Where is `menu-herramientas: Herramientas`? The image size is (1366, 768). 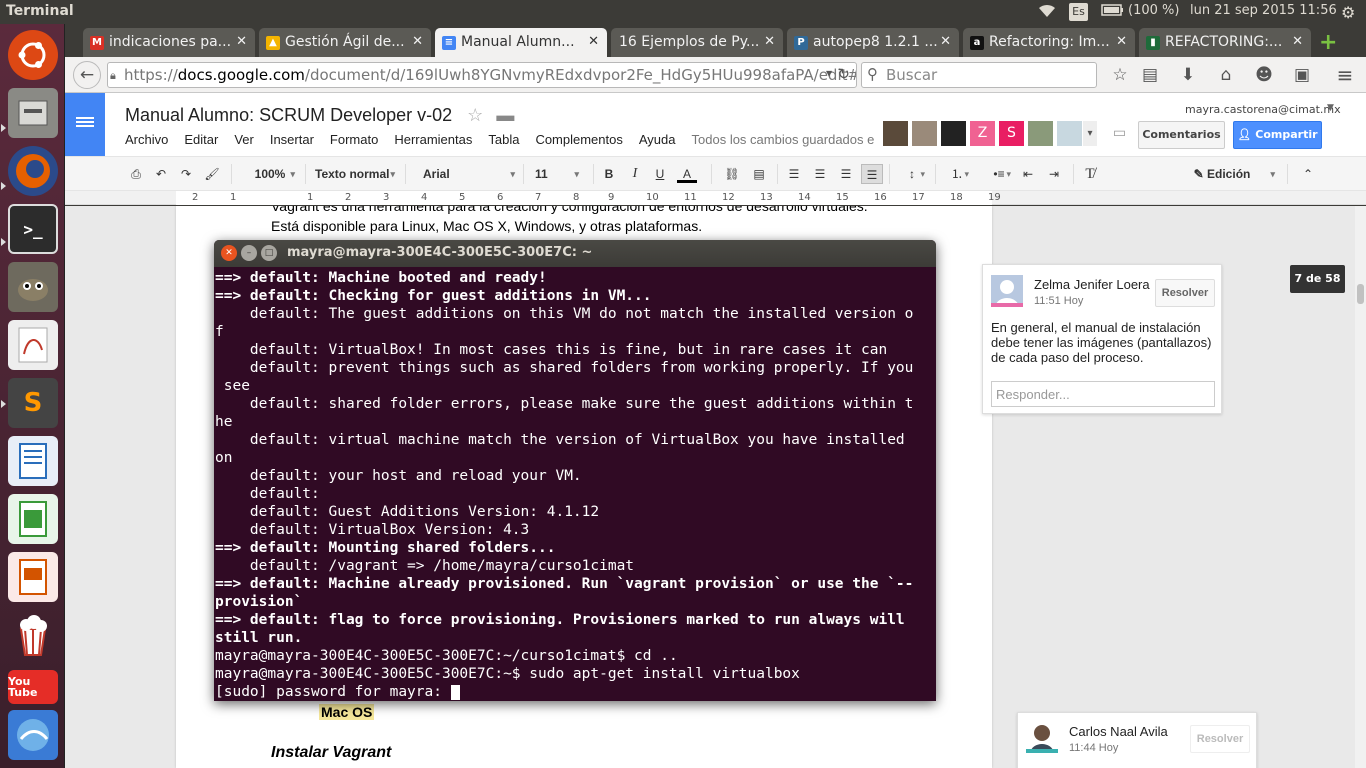
menu-herramientas: Herramientas is located at coordinates (433, 139).